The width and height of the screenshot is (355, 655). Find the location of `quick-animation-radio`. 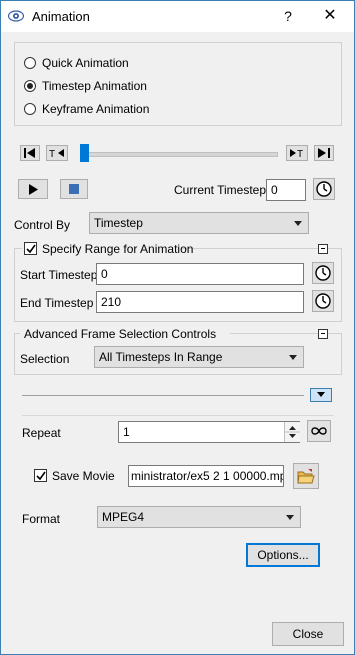

quick-animation-radio is located at coordinates (30, 63).